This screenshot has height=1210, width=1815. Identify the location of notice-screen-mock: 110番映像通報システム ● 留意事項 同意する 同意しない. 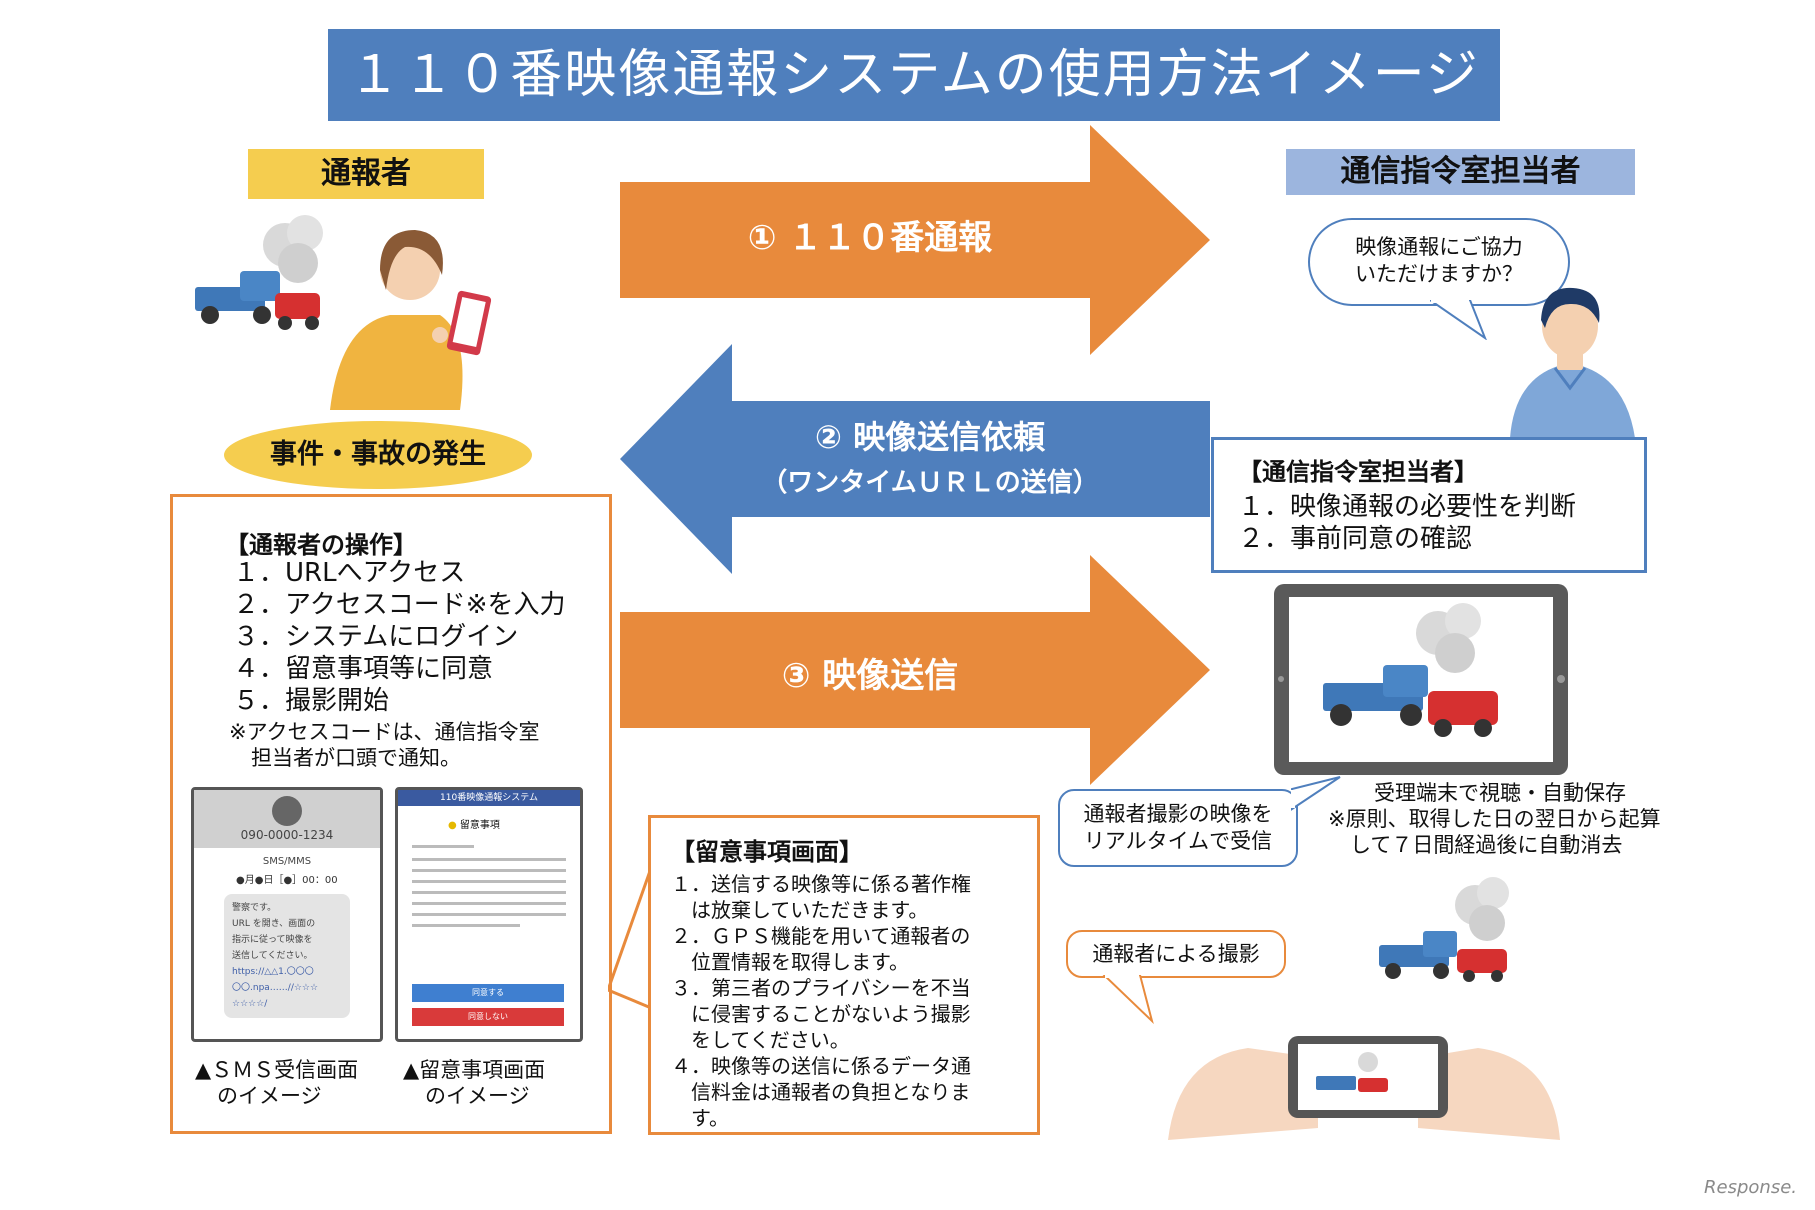
(489, 914).